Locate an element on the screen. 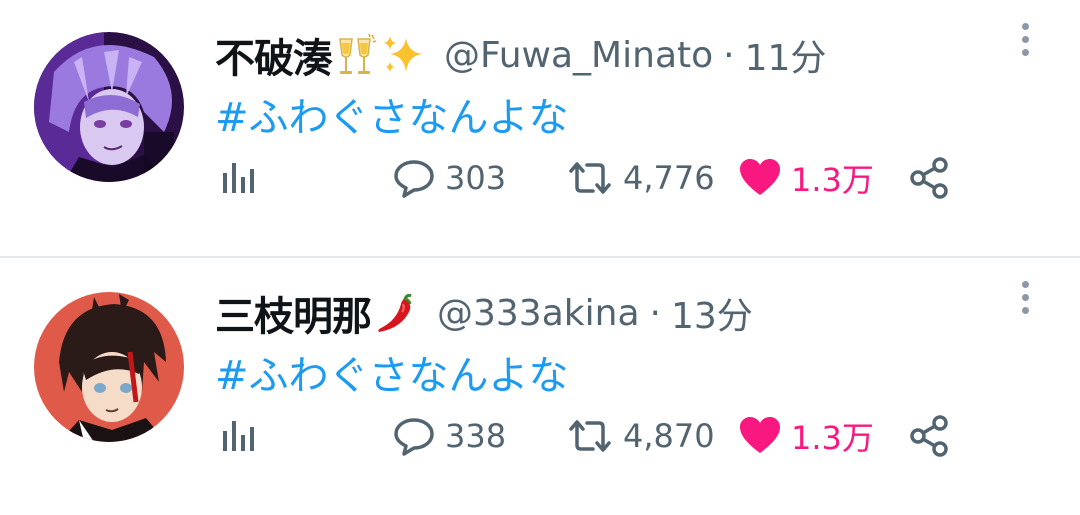 This screenshot has height=515, width=1080. sparkles-icon is located at coordinates (403, 55).